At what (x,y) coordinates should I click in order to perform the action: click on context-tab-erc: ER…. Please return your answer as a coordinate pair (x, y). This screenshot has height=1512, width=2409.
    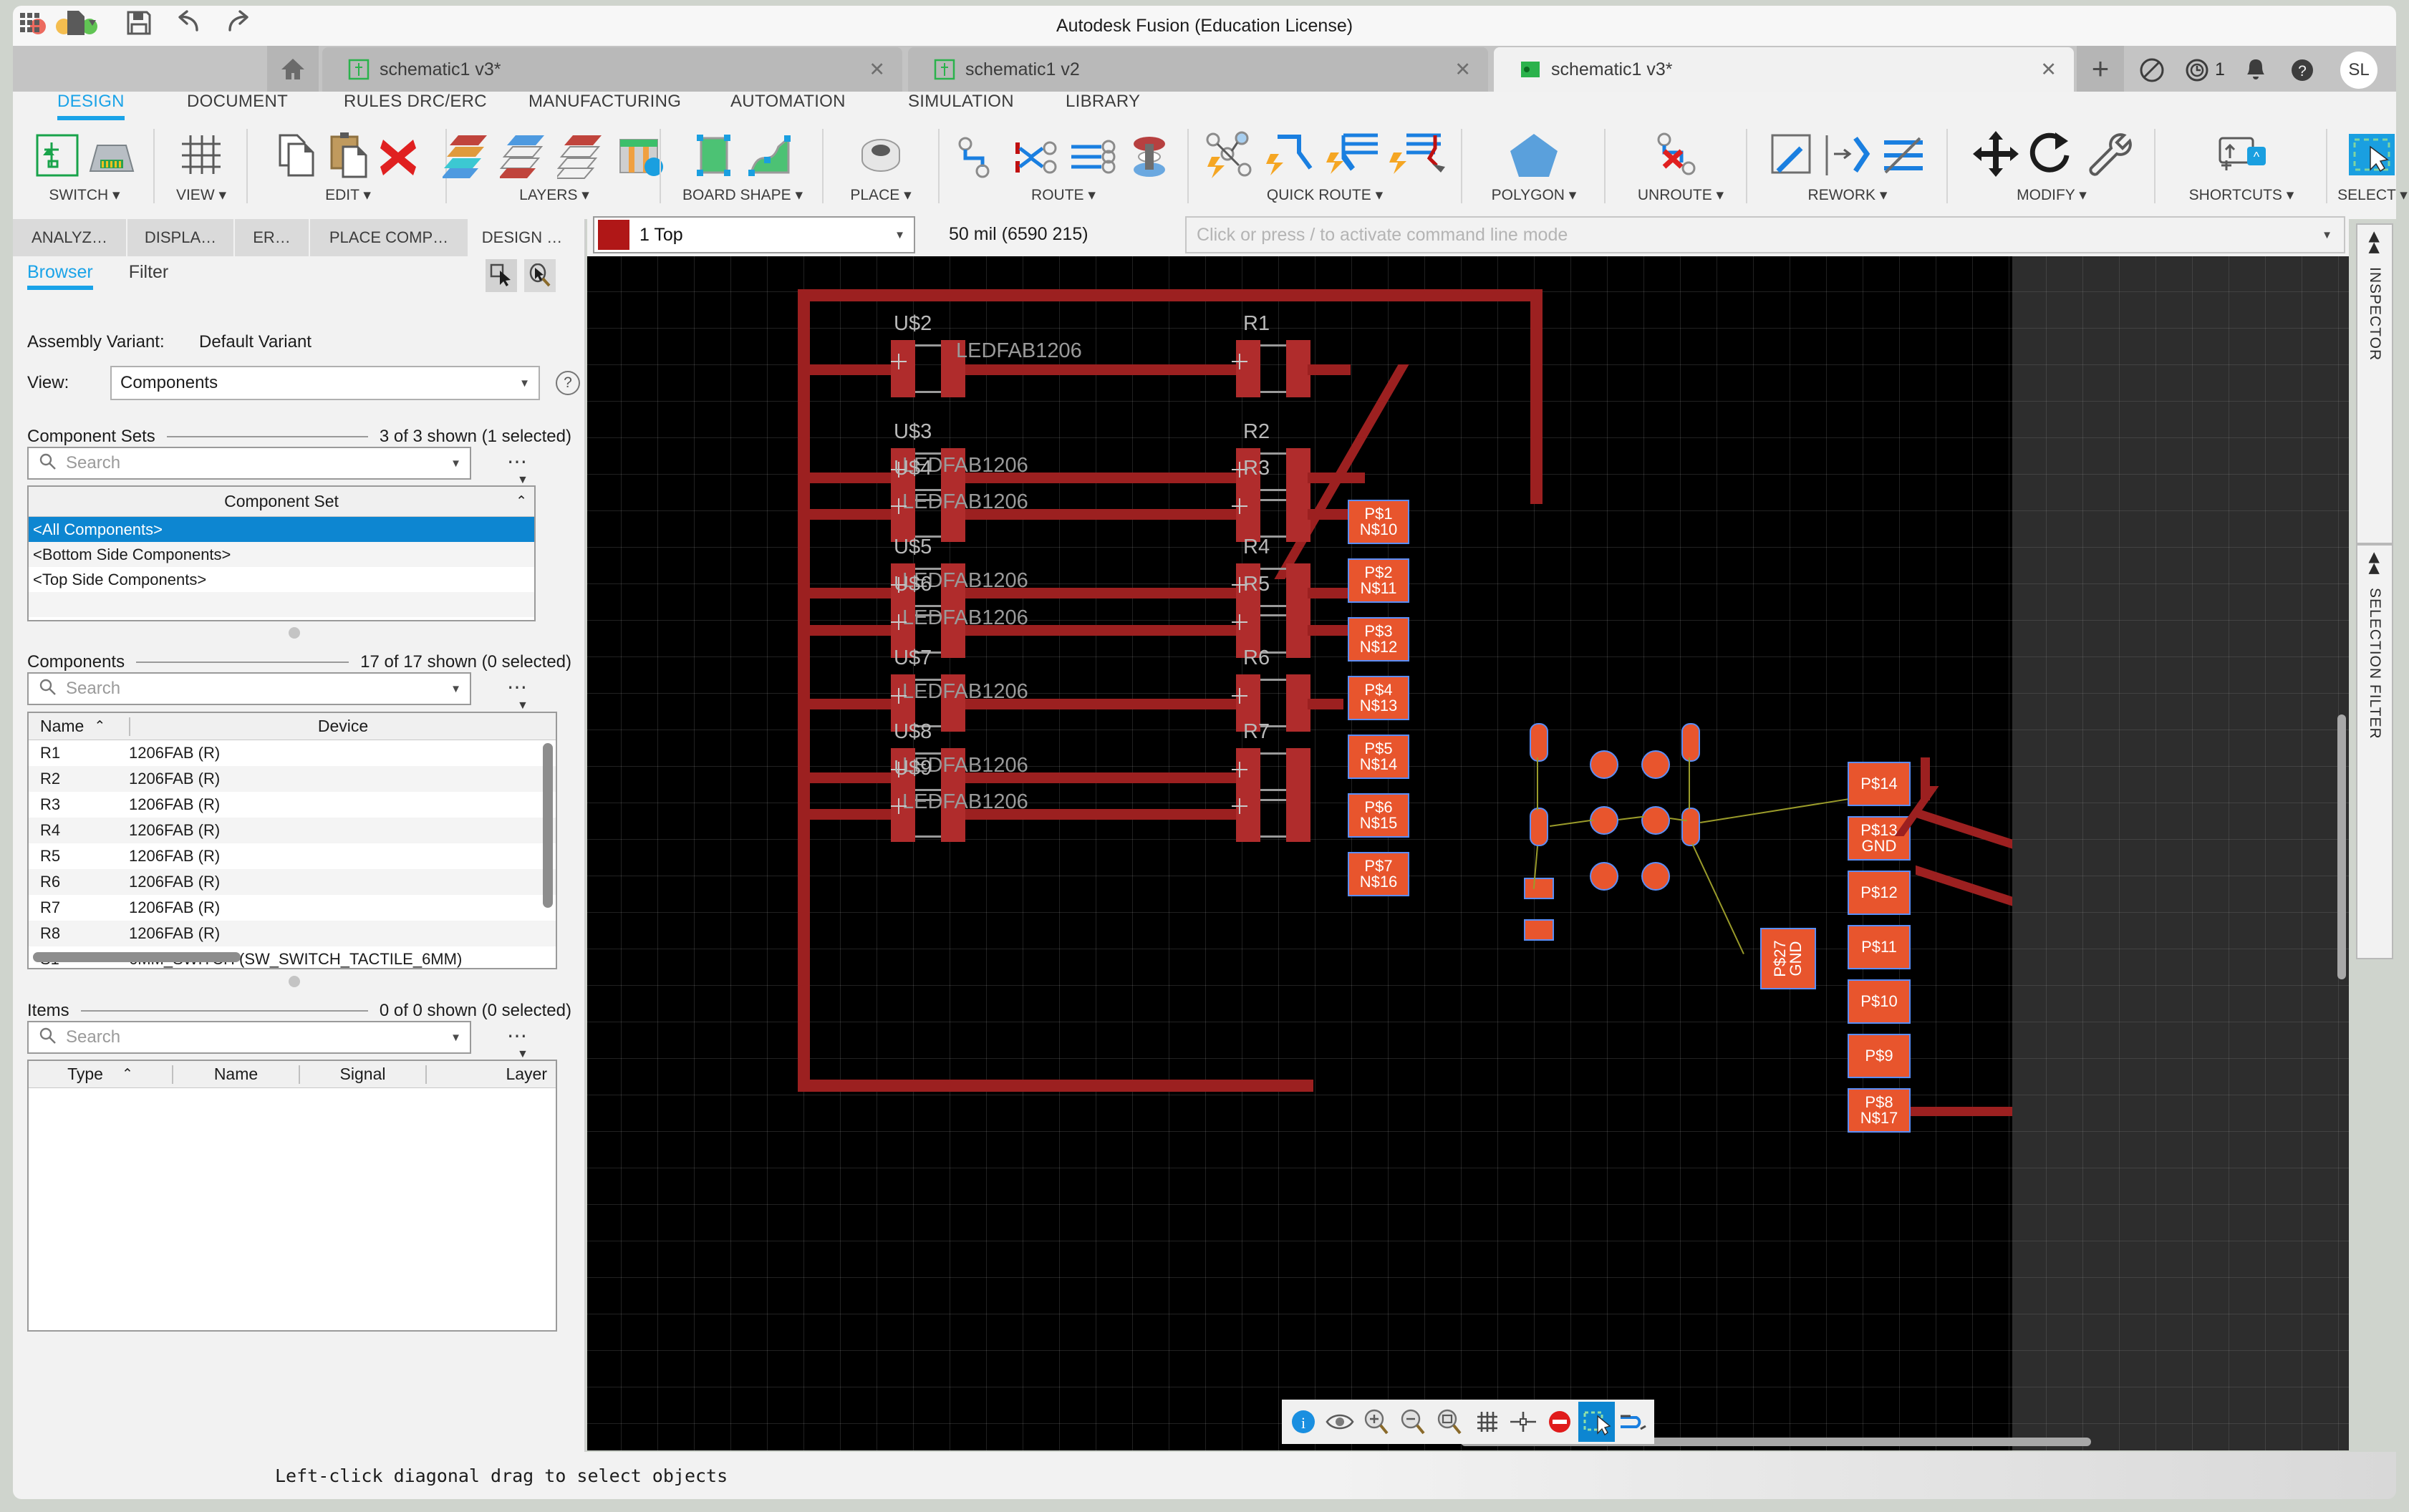
    Looking at the image, I should click on (272, 237).